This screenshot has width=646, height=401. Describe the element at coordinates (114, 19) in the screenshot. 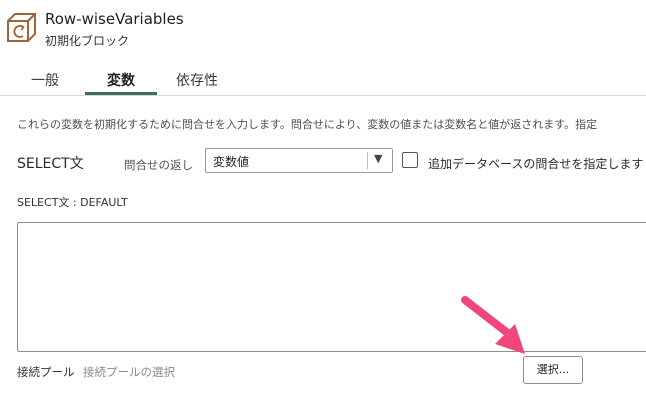

I see `block-title: Row-wiseVariables` at that location.